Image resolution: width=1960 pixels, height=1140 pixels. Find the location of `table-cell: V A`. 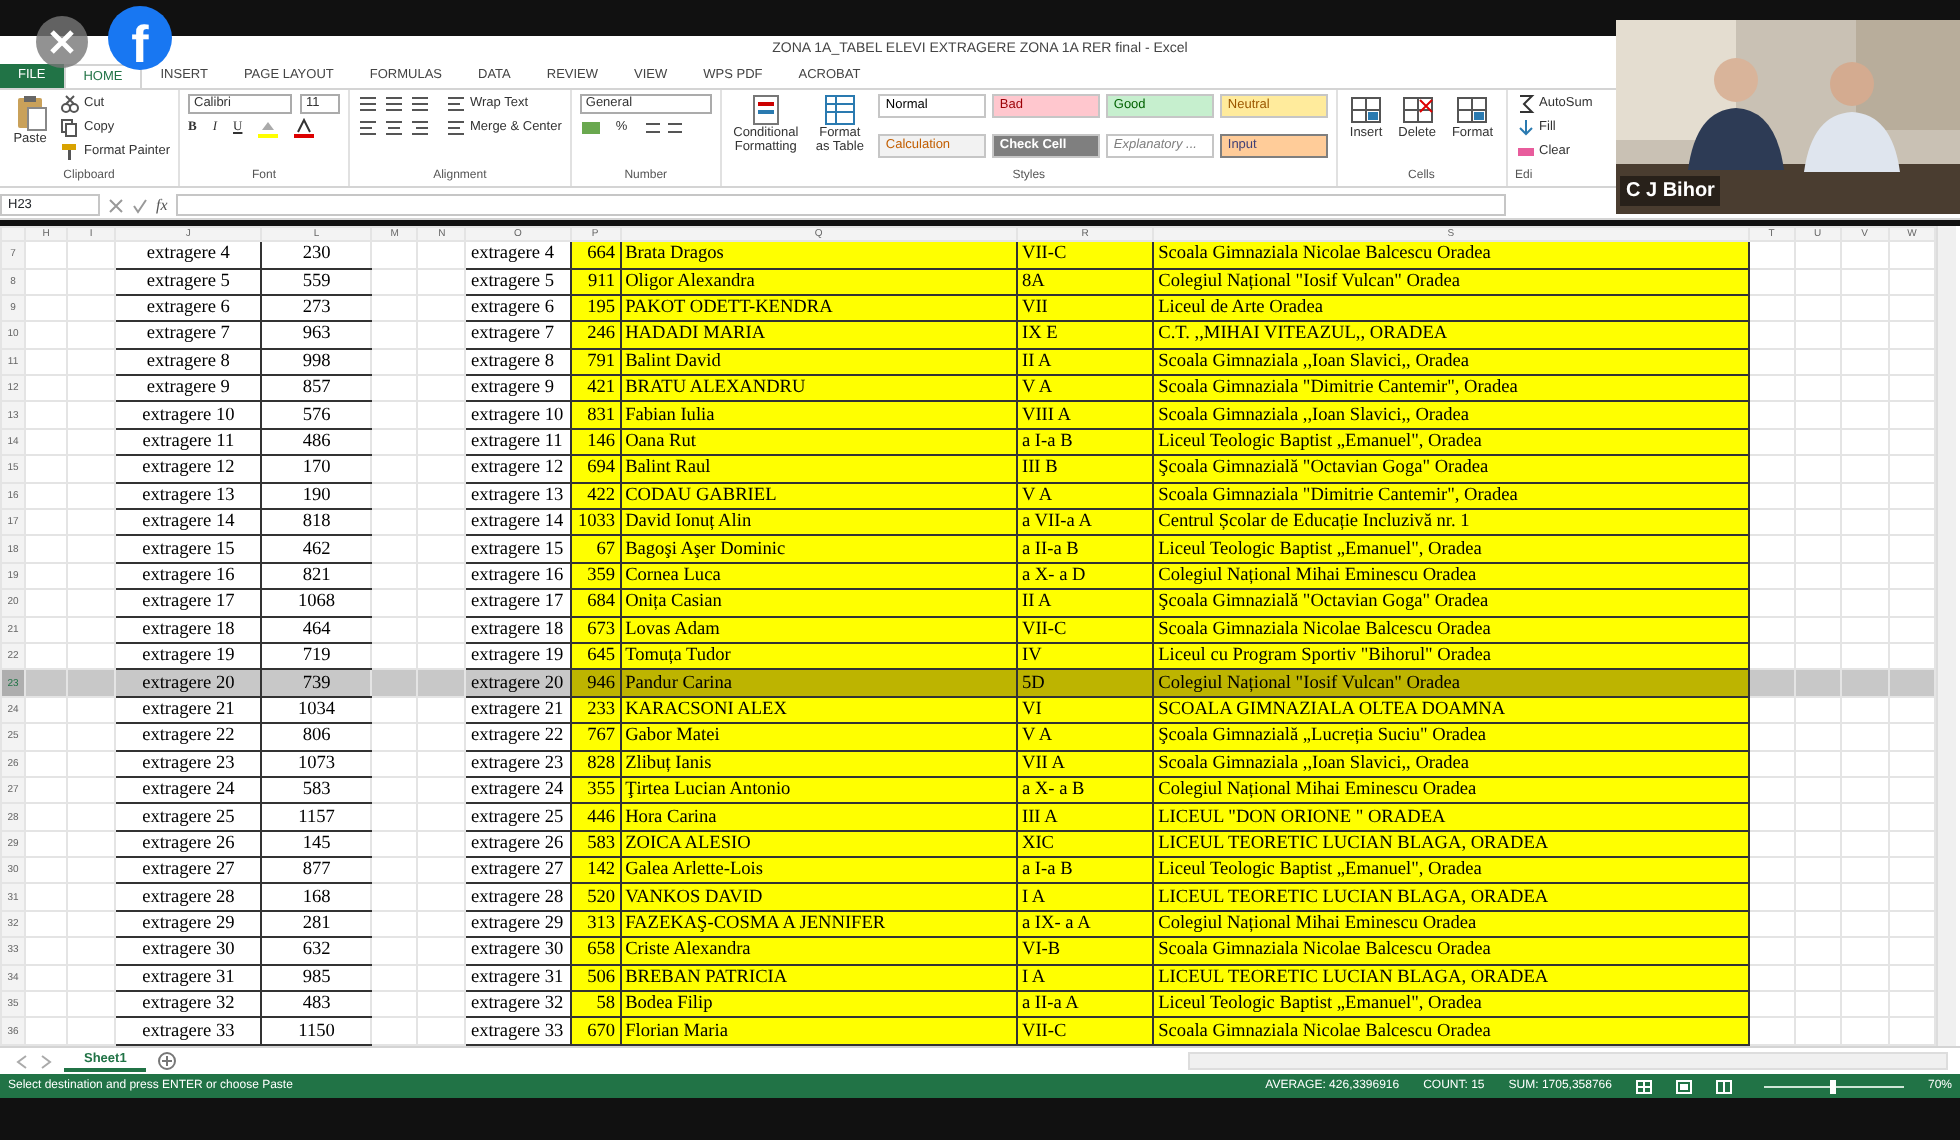

table-cell: V A is located at coordinates (1085, 737).